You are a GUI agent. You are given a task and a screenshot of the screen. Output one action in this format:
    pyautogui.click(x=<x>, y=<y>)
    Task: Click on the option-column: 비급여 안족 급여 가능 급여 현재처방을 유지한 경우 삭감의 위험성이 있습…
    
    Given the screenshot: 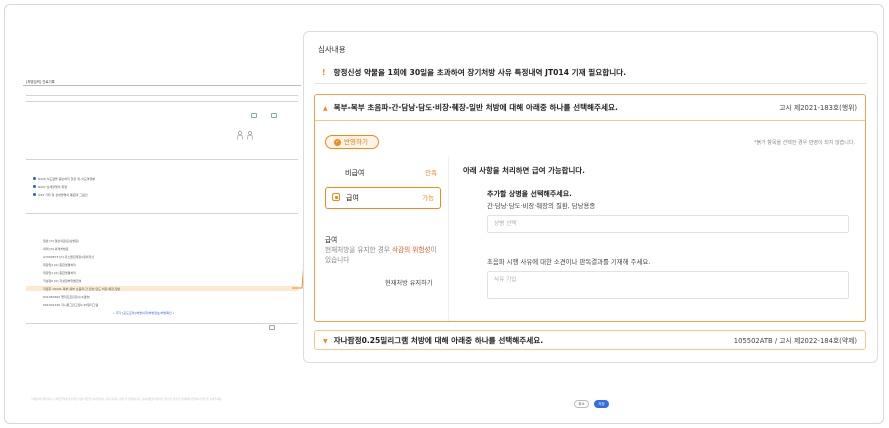 What is the action you would take?
    pyautogui.click(x=382, y=239)
    